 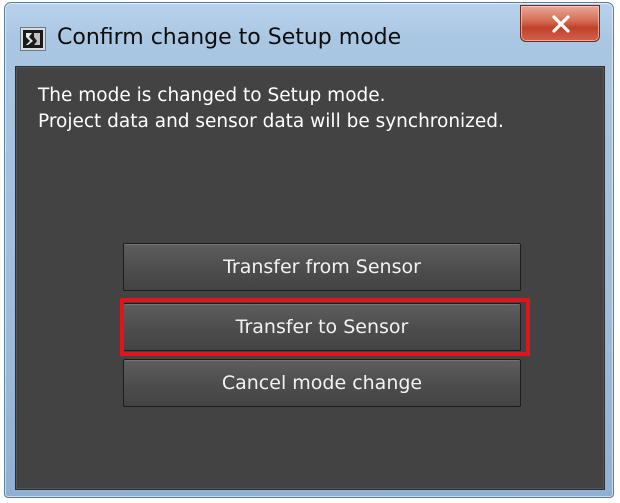 What do you see at coordinates (322, 383) in the screenshot?
I see `cancel-mode-change-button: Cancel mode change` at bounding box center [322, 383].